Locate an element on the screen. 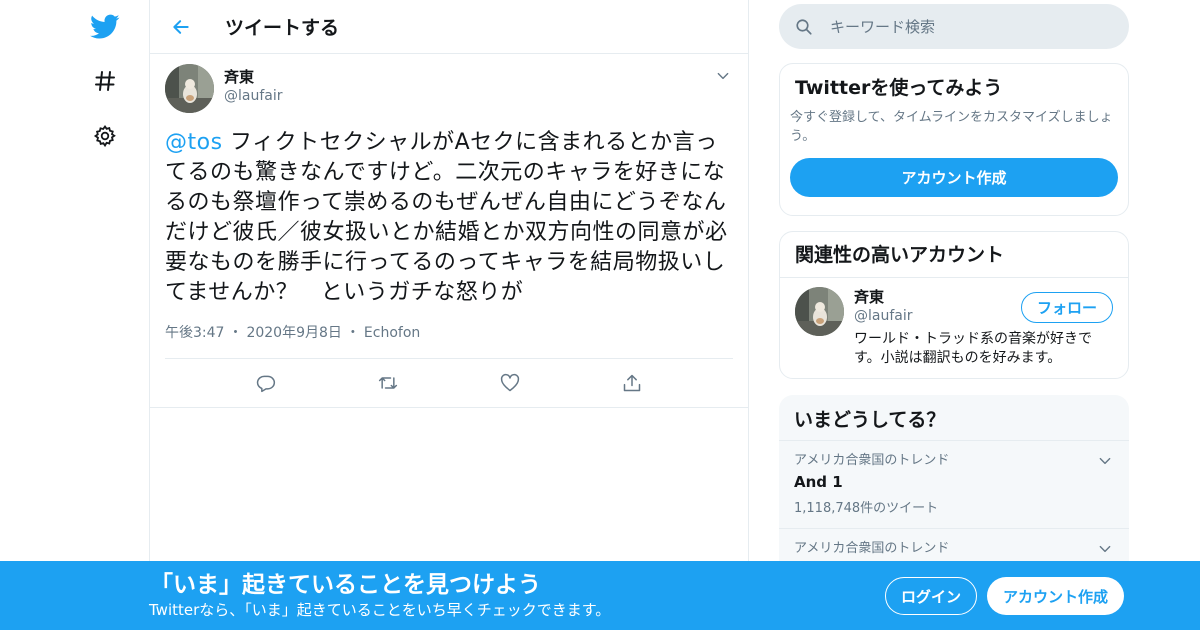 Image resolution: width=1200 pixels, height=630 pixels. page-title: ツイートする is located at coordinates (282, 28).